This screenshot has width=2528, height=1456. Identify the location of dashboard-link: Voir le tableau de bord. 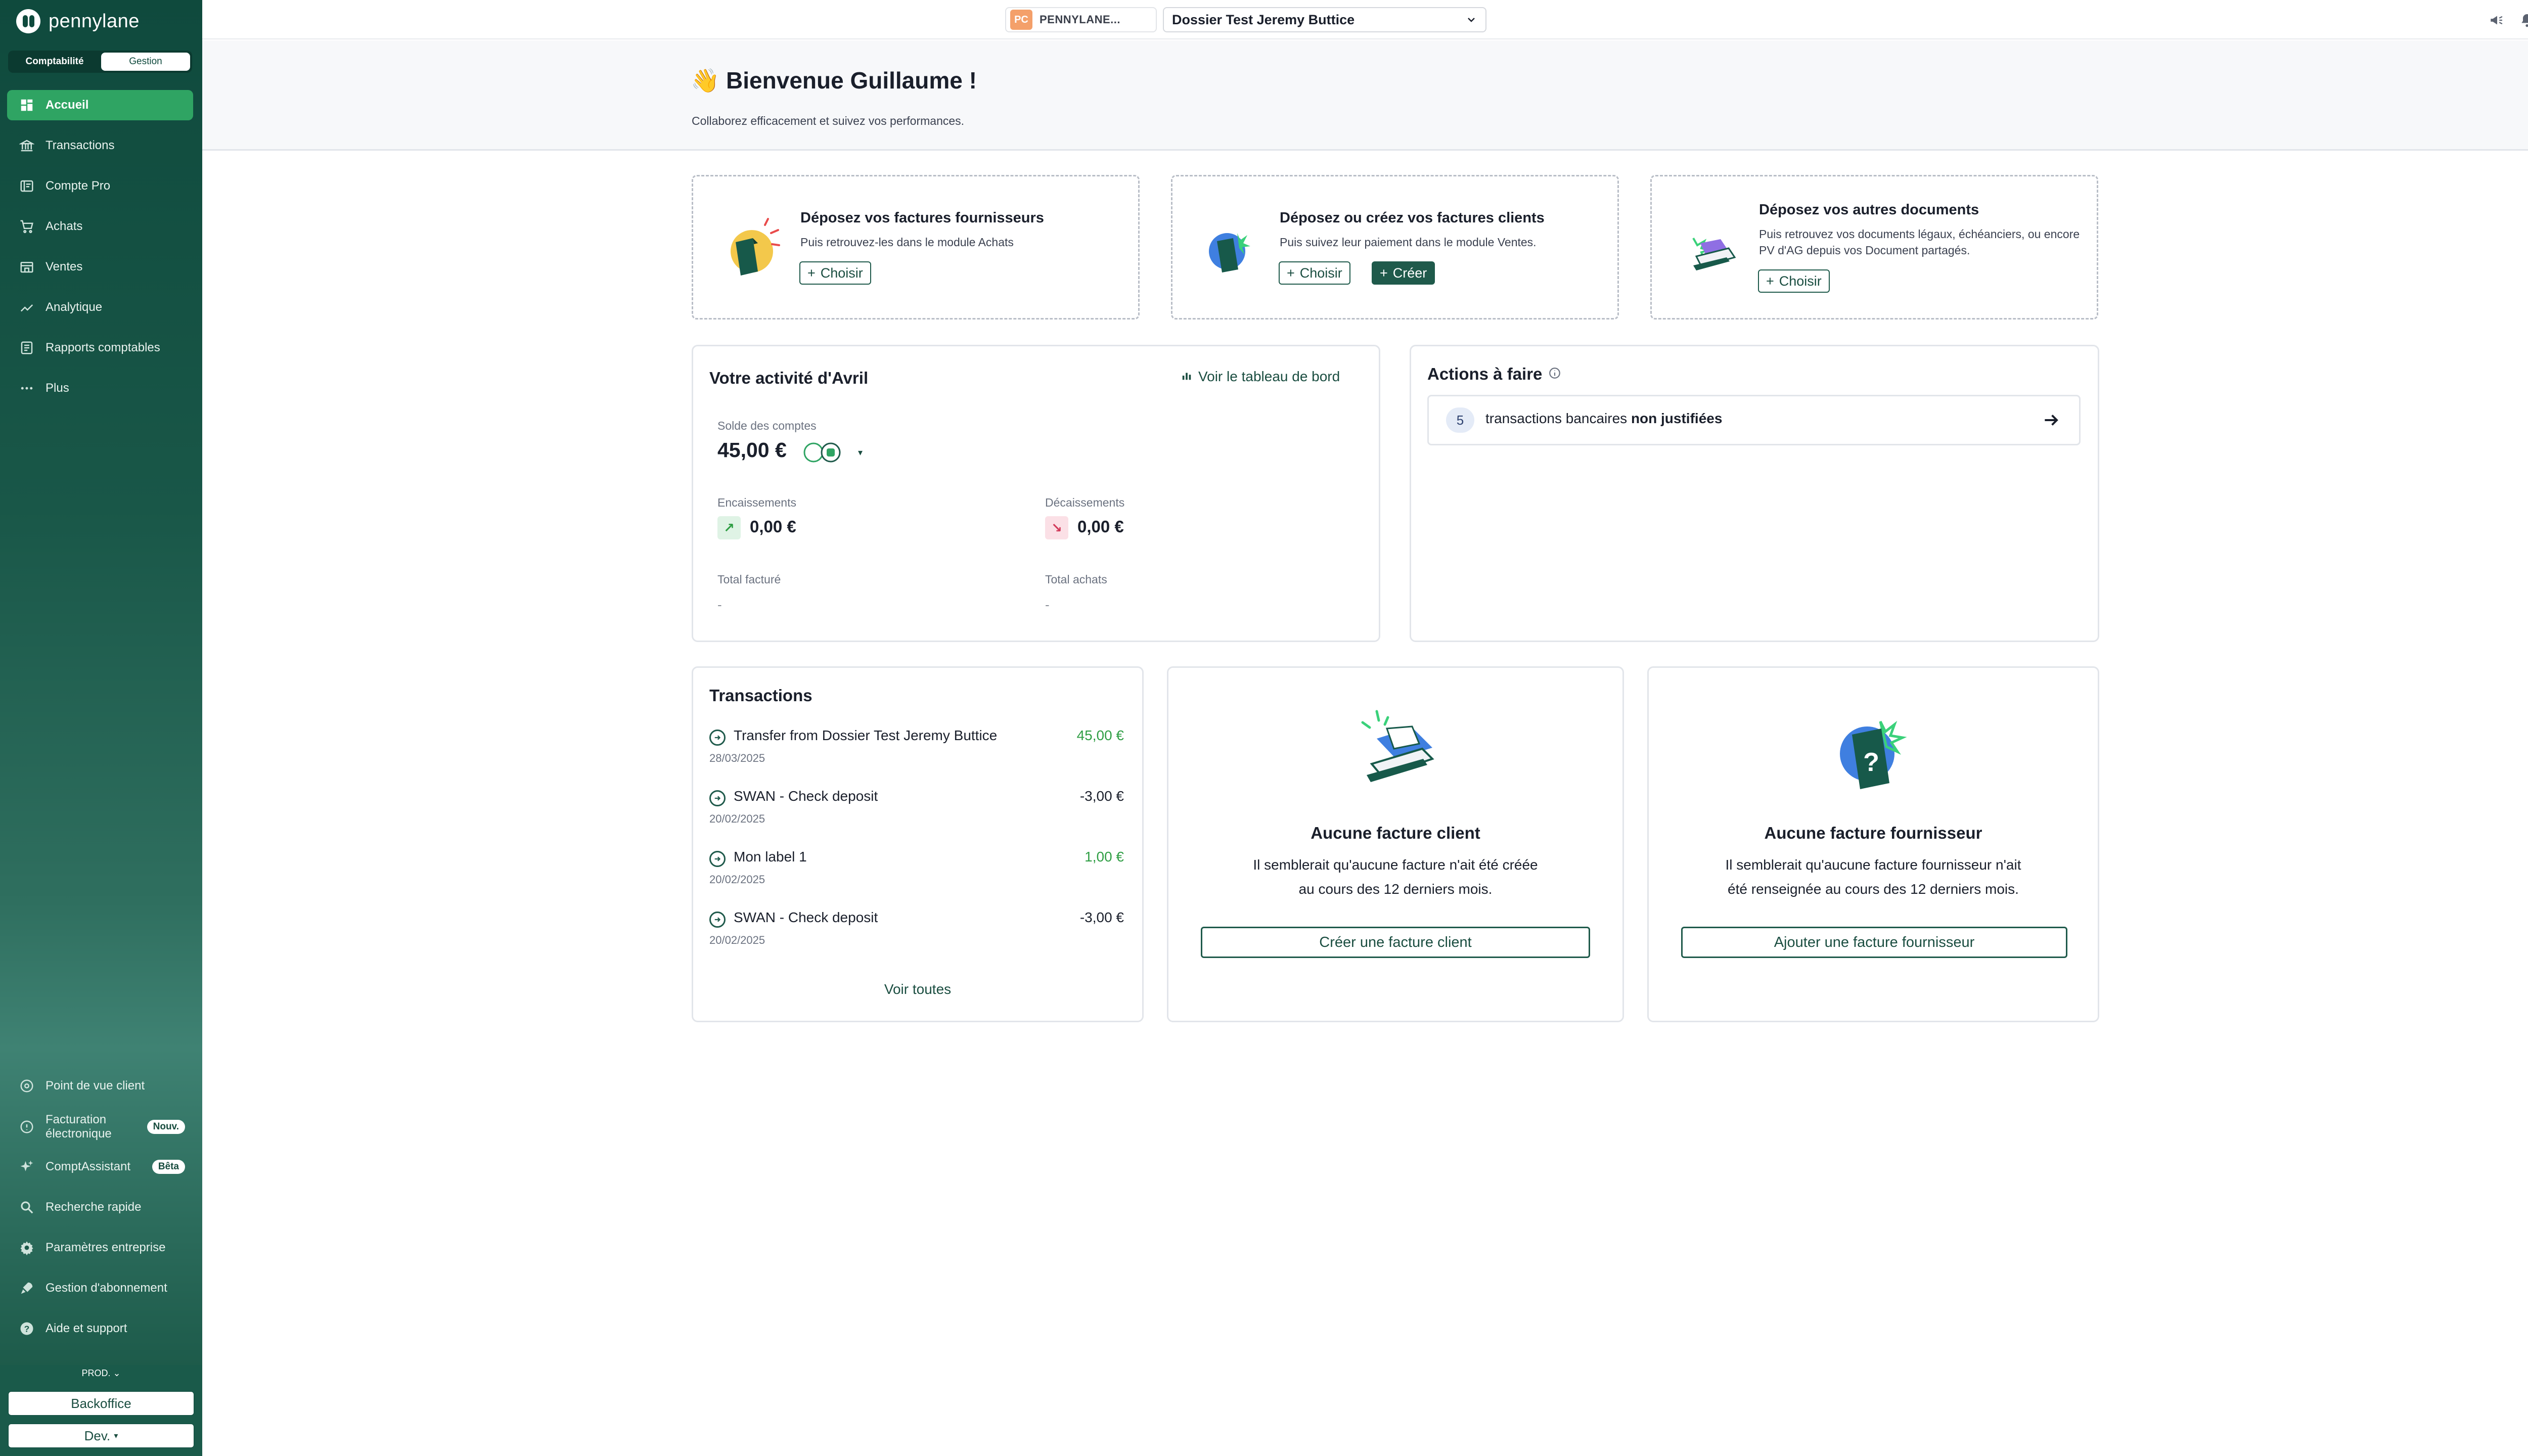
(1261, 377).